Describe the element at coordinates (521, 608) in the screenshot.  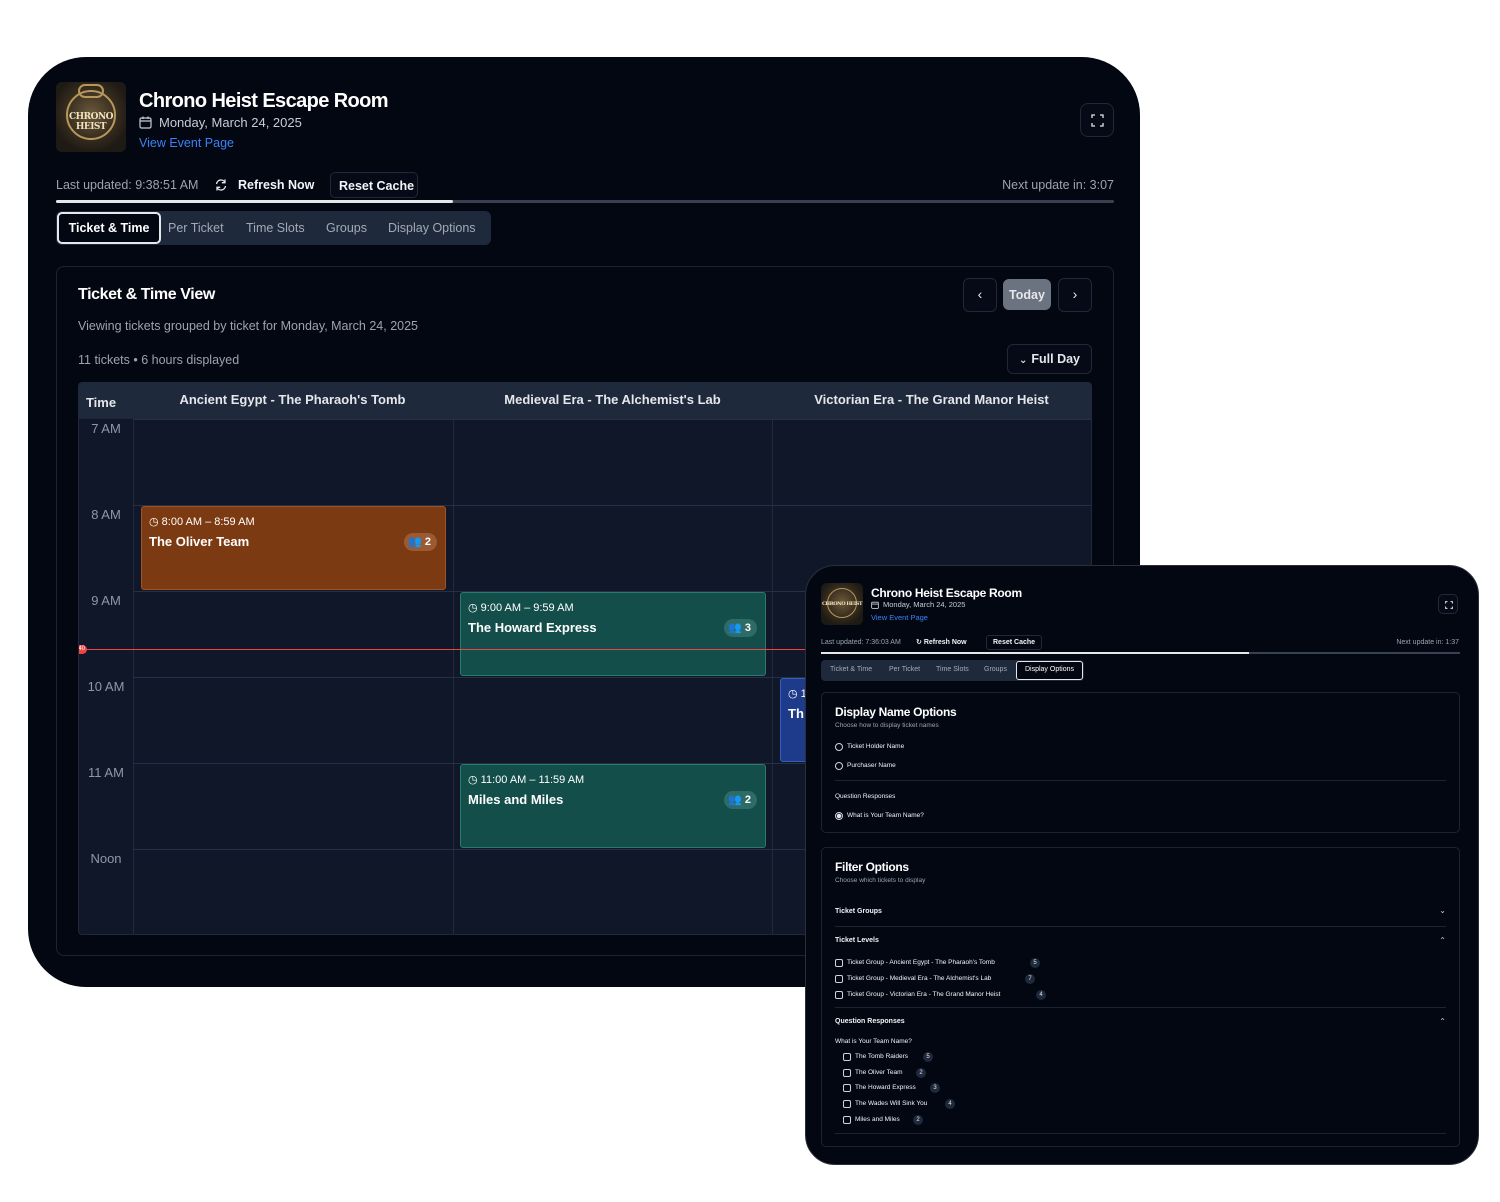
I see `booking-time: ◷ 9:00 AM – 9:59 AM` at that location.